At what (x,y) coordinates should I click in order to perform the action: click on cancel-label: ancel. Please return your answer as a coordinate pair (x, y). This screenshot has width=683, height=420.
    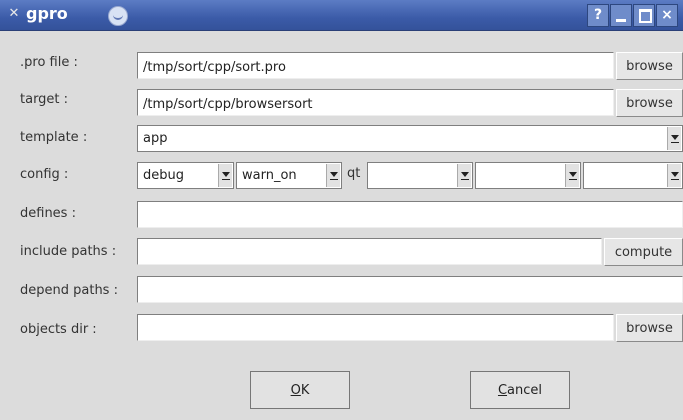
    Looking at the image, I should click on (525, 390).